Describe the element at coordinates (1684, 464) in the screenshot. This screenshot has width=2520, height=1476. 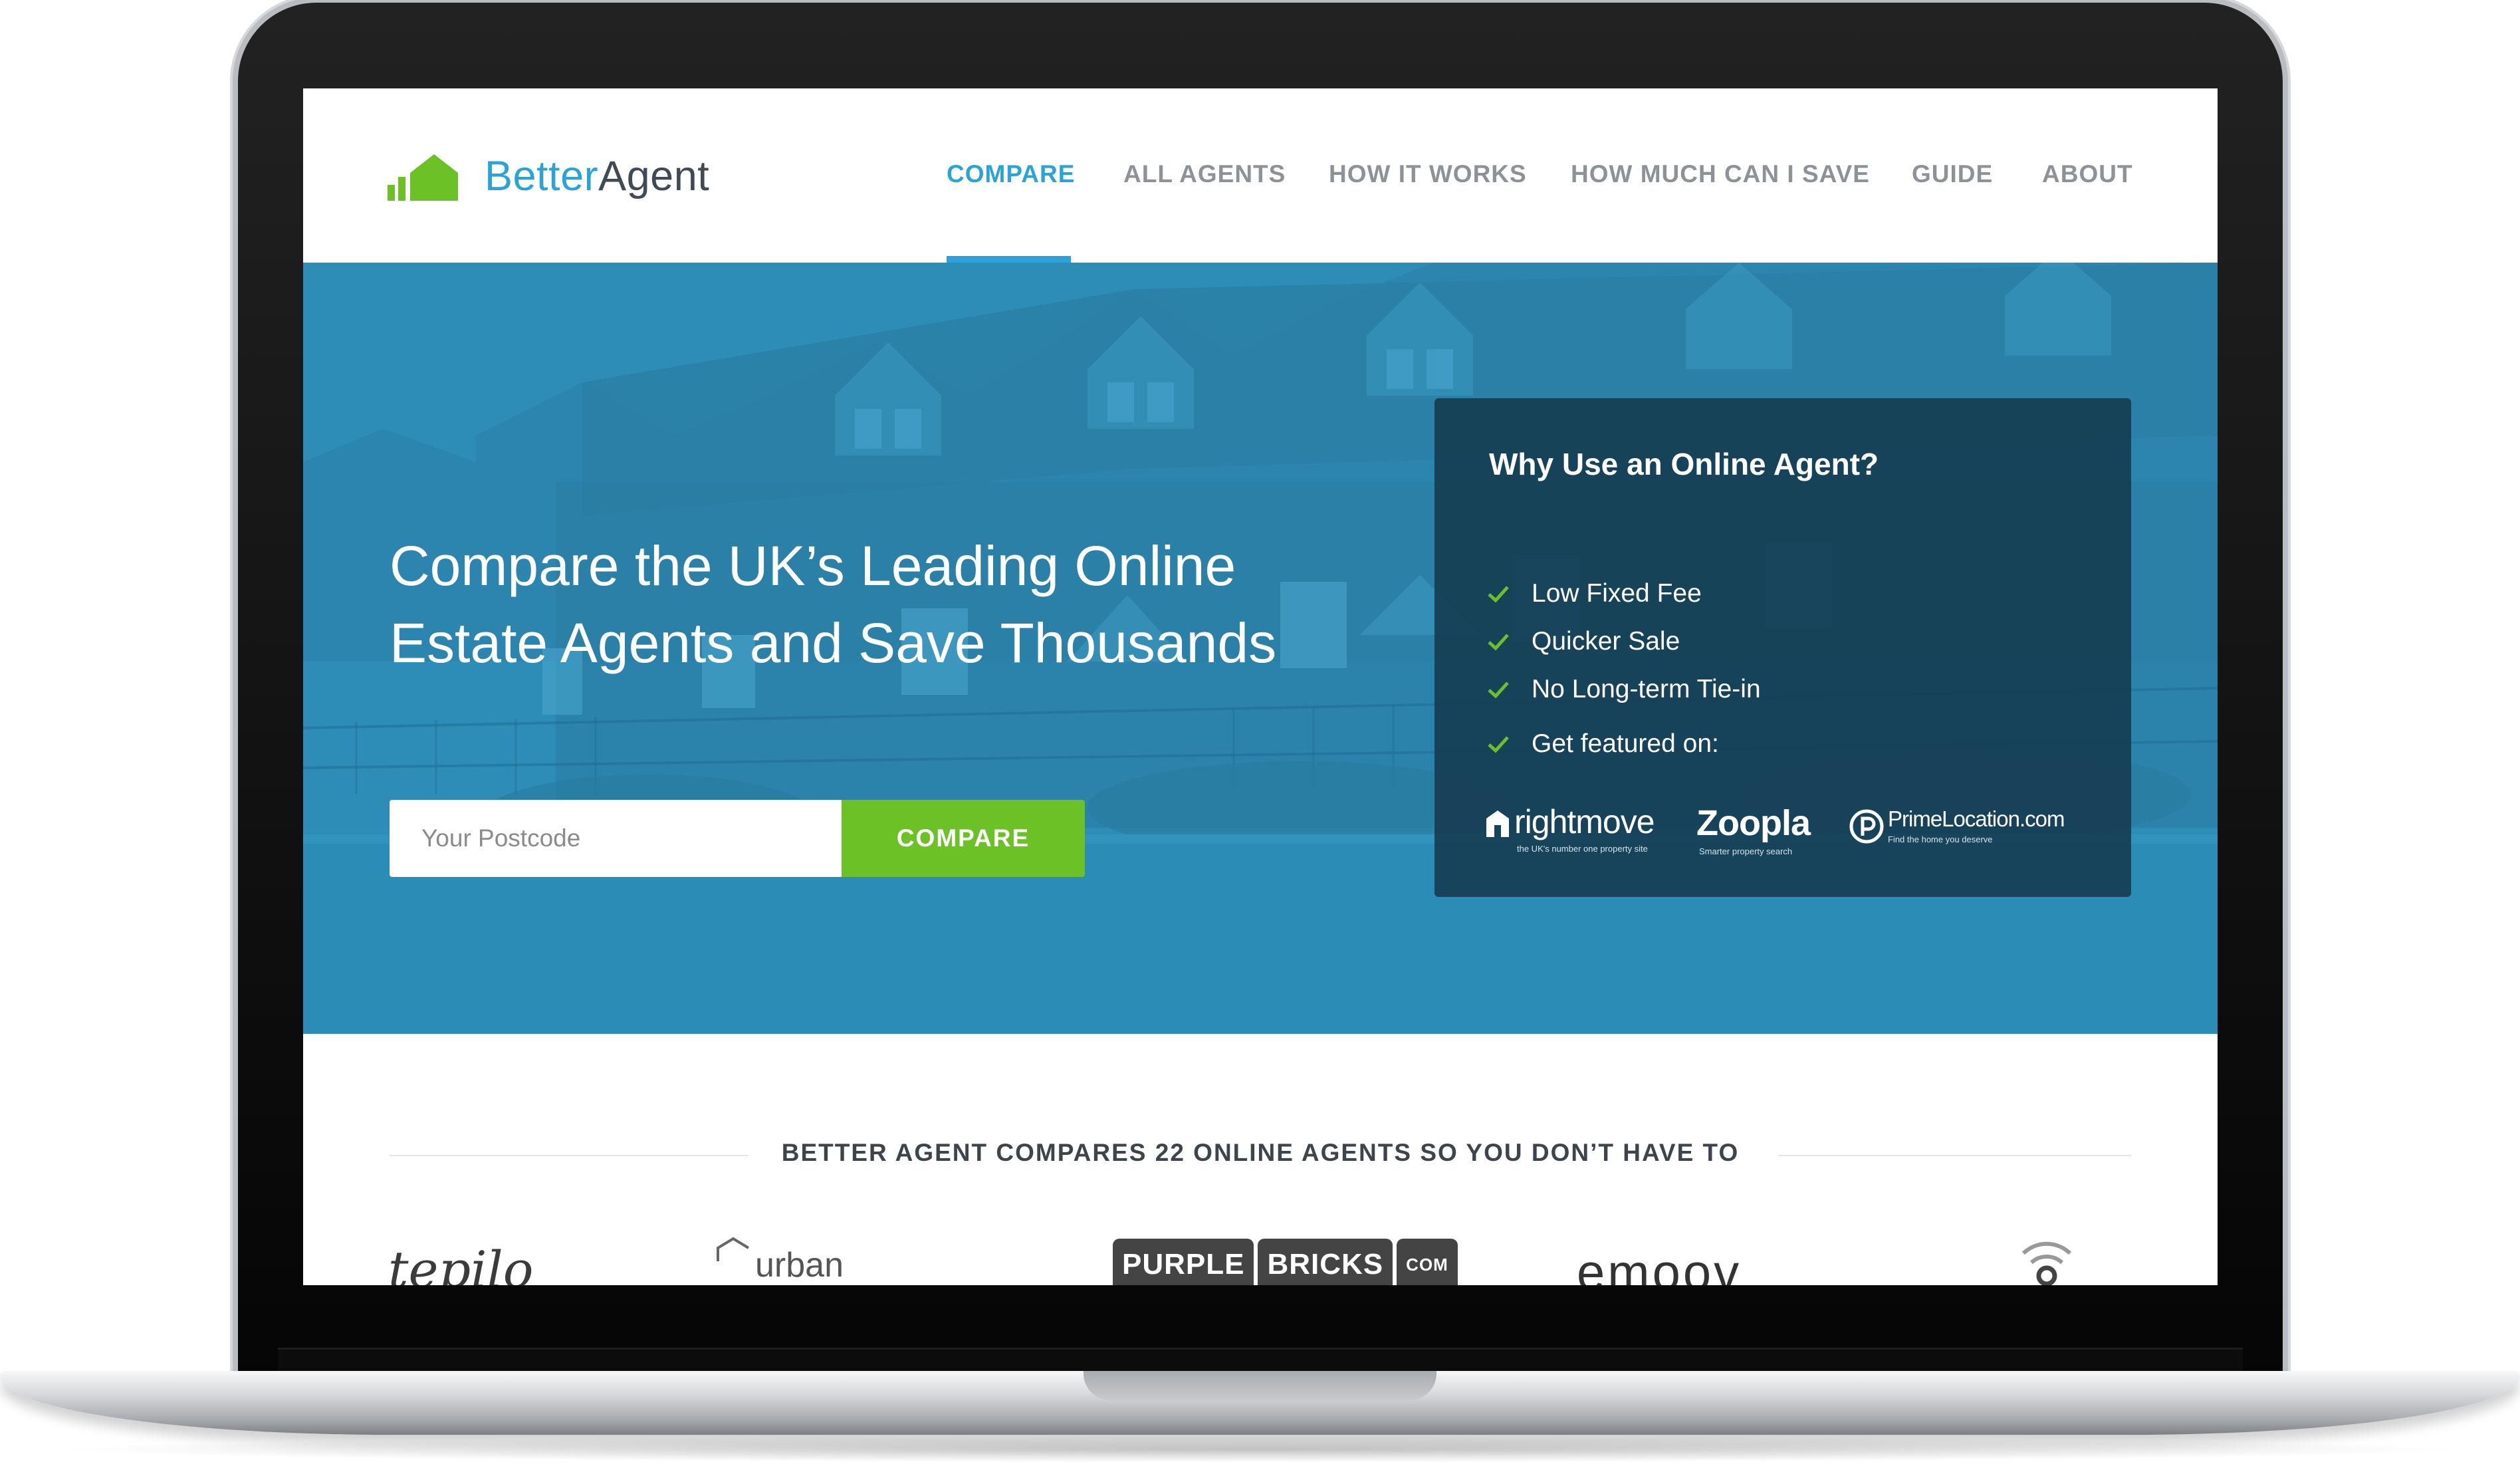
I see `panel-title: Why Use an Online Agent?` at that location.